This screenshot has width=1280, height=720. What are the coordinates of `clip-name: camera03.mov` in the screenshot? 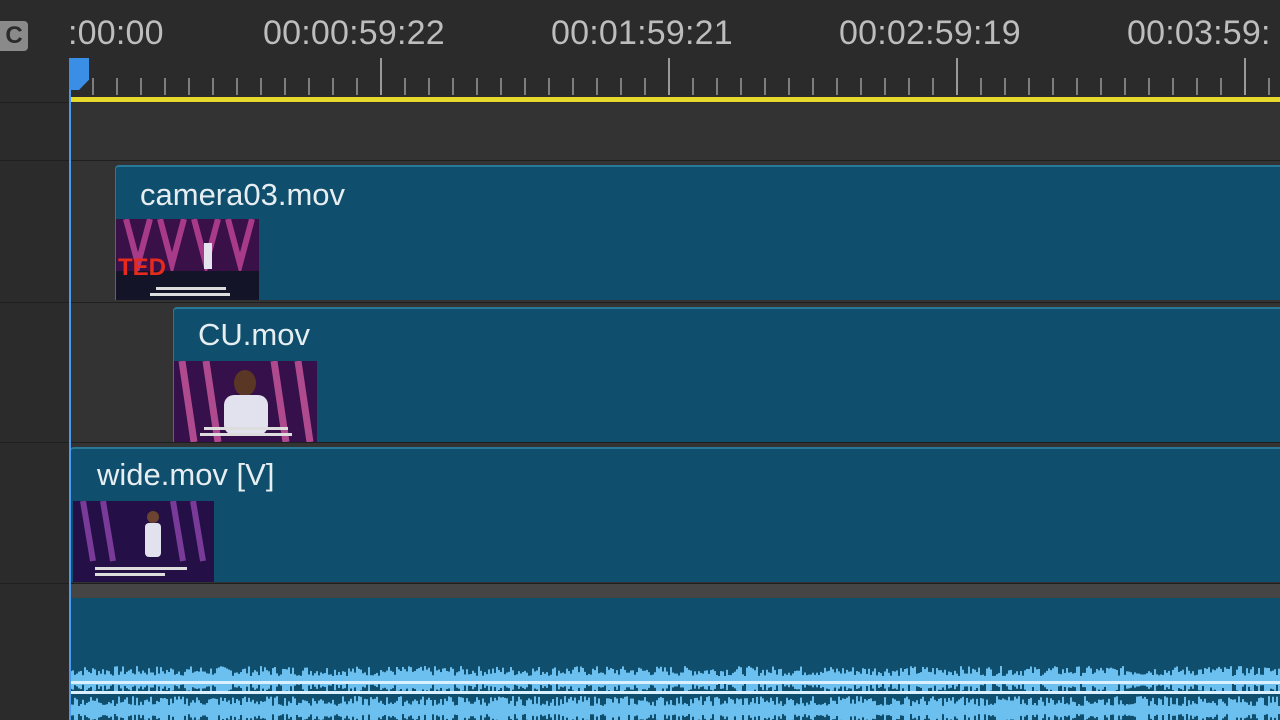 It's located at (243, 194).